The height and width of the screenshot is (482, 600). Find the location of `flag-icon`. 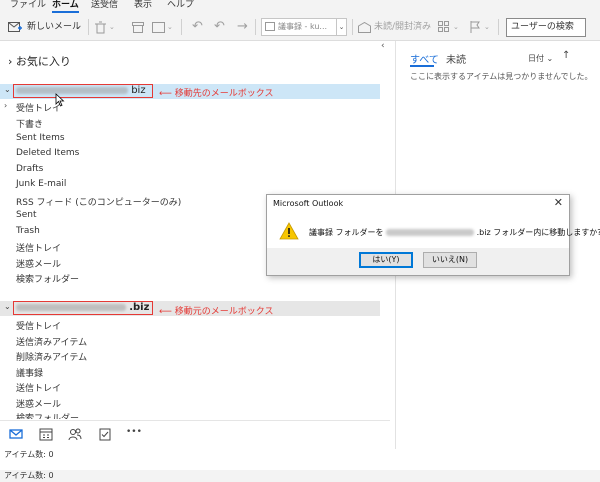

flag-icon is located at coordinates (475, 27).